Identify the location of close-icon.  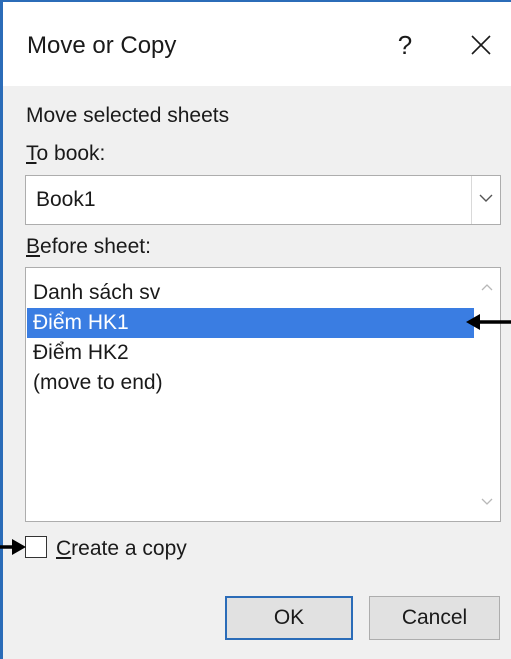
(481, 45).